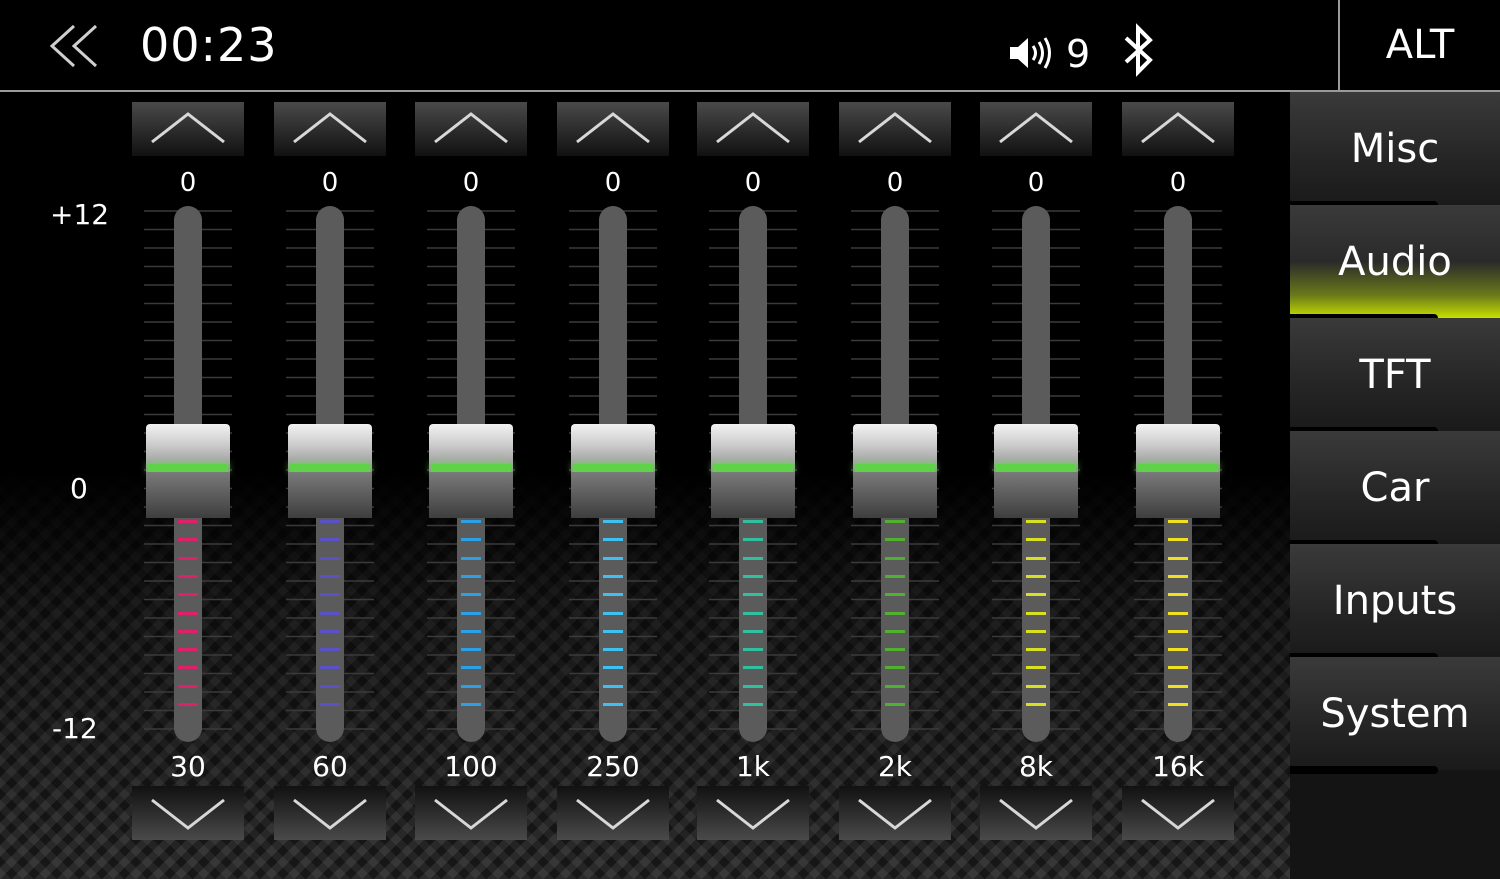  I want to click on eq-band-frequency: 250, so click(613, 766).